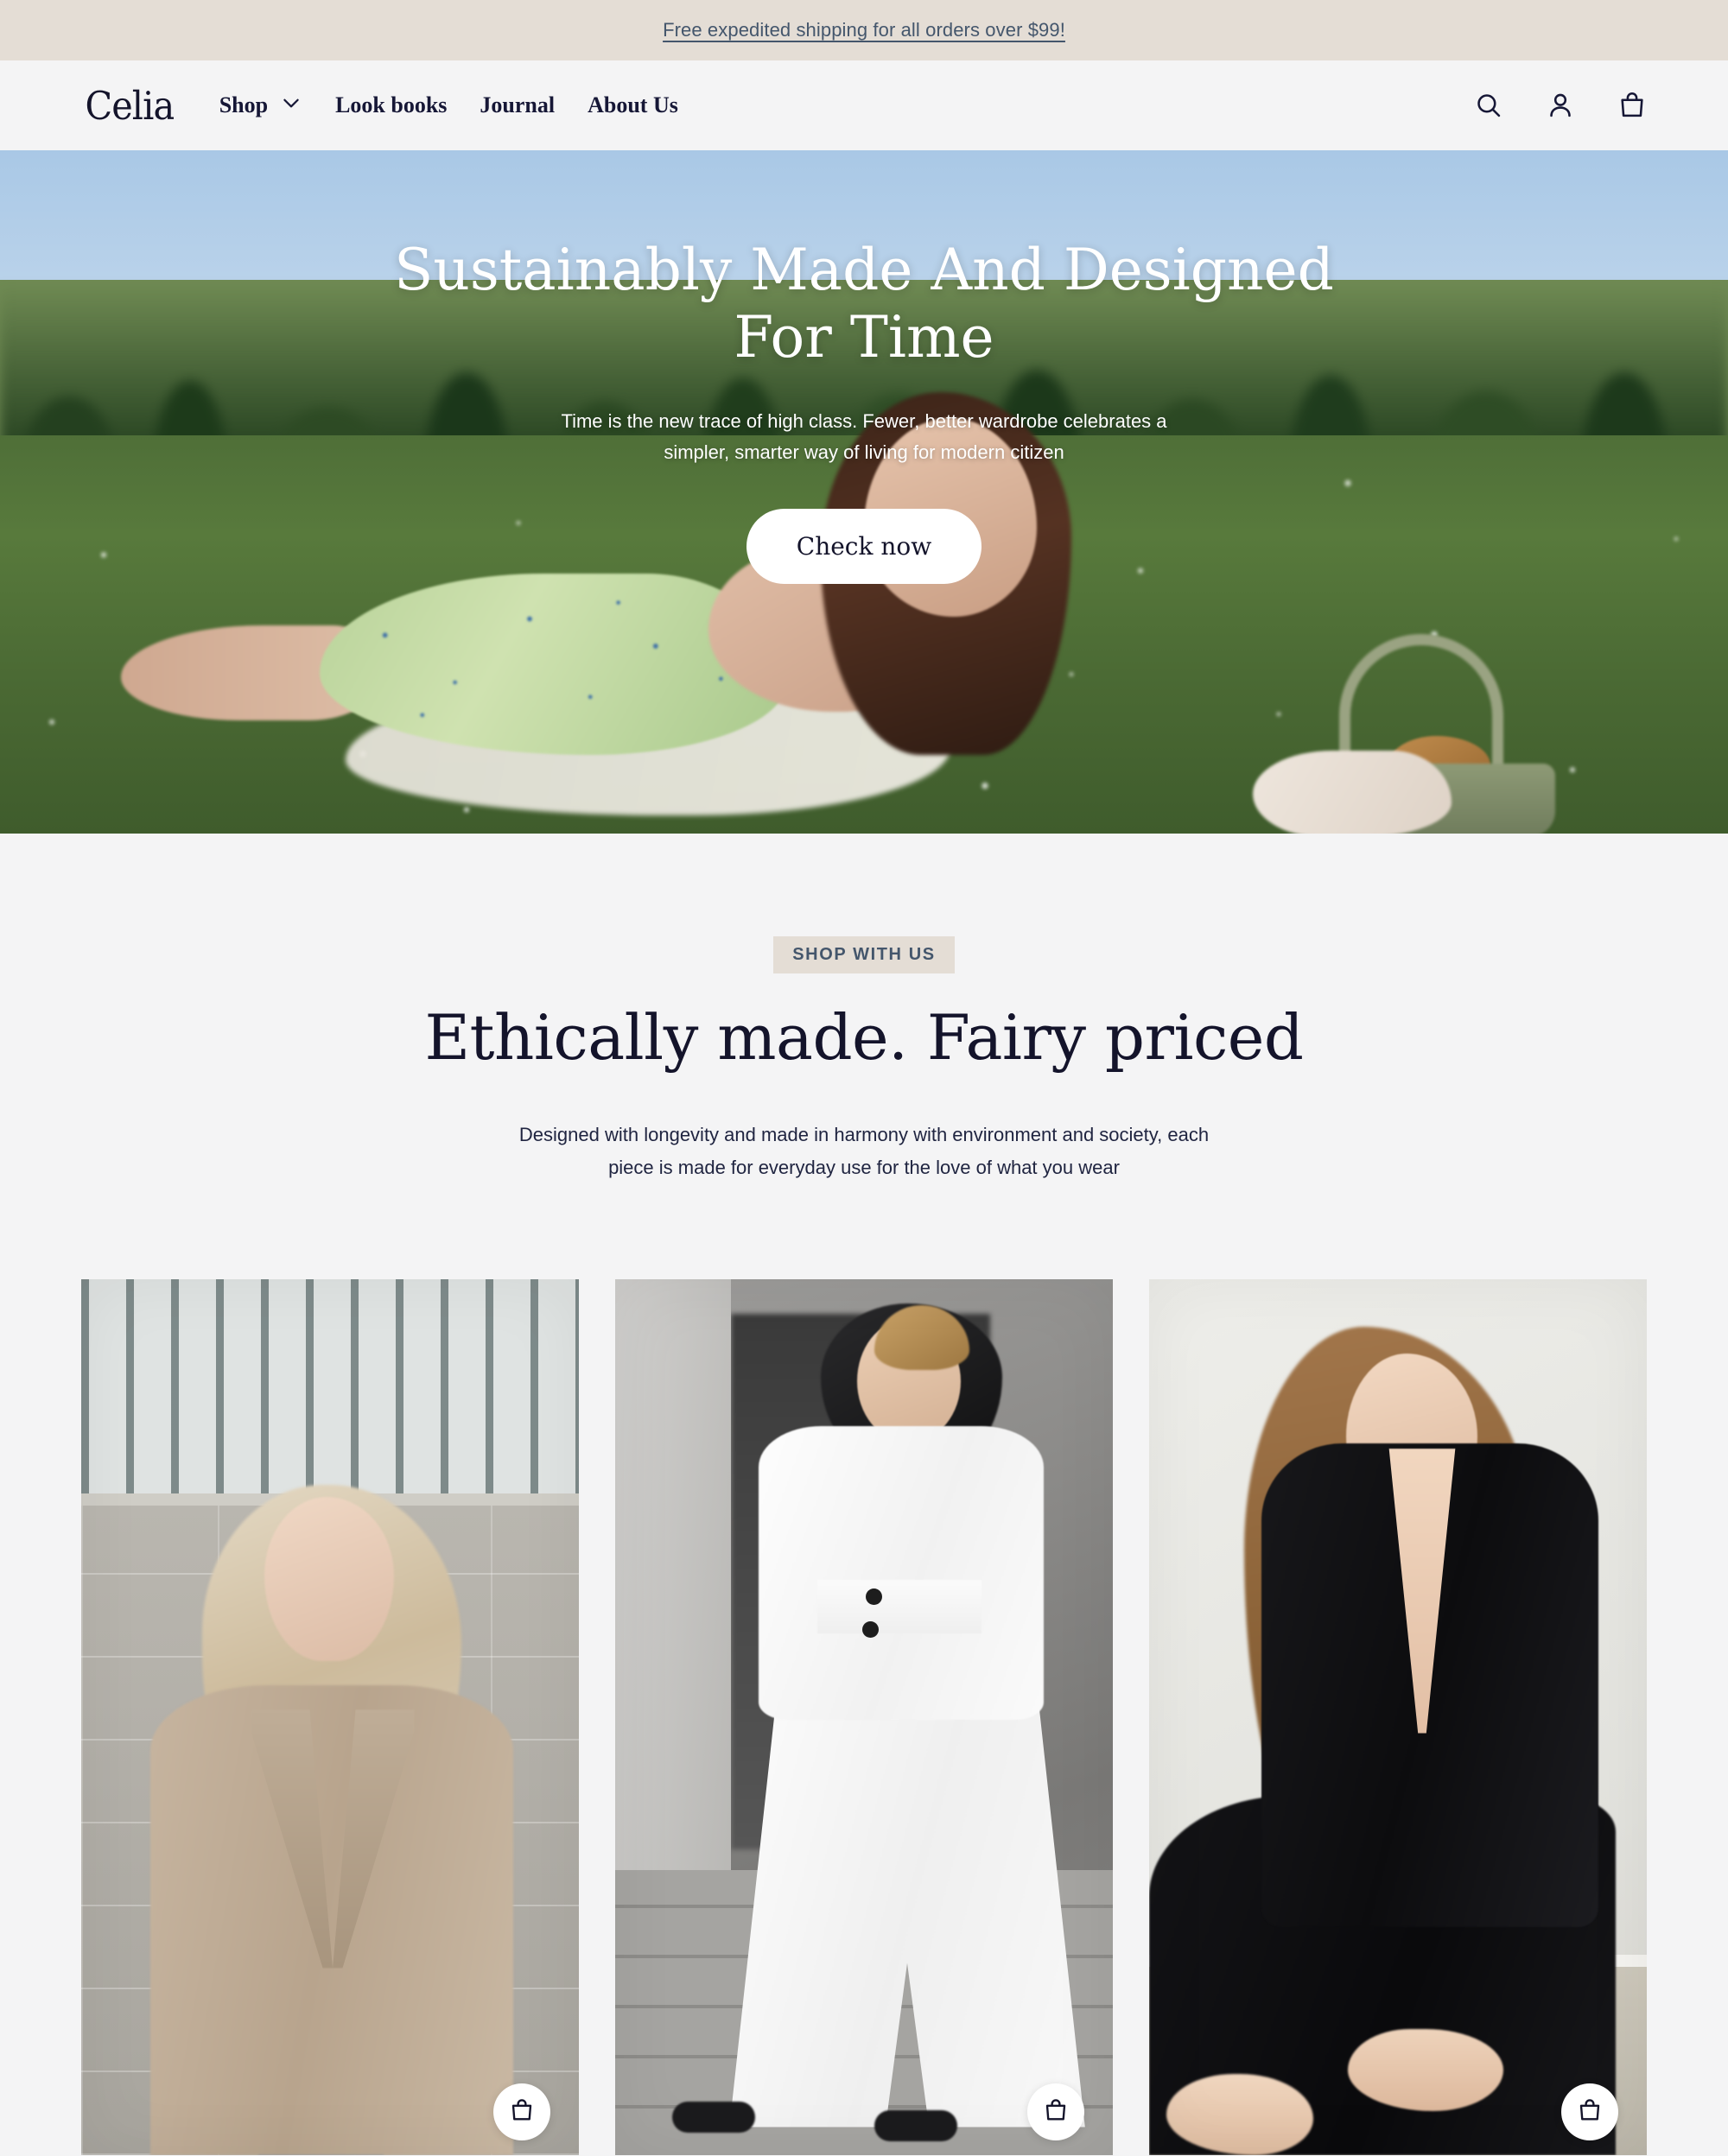 The height and width of the screenshot is (2156, 1728). What do you see at coordinates (1488, 105) in the screenshot?
I see `search-icon` at bounding box center [1488, 105].